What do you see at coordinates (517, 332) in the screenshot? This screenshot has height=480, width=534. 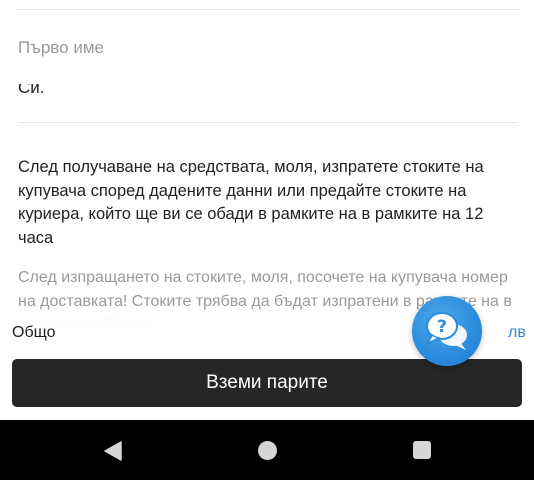 I see `total-currency: лв` at bounding box center [517, 332].